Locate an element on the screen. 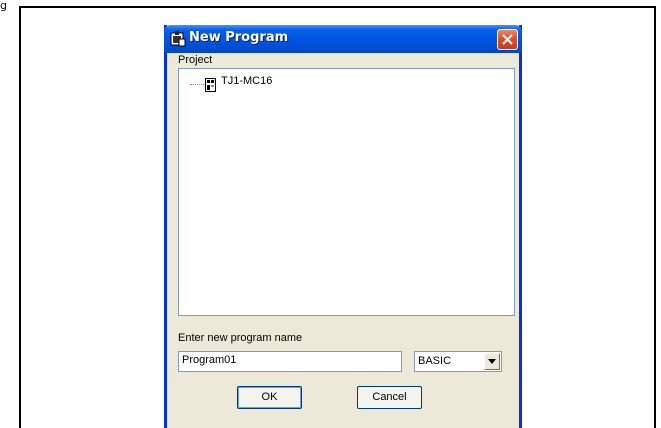 Image resolution: width=661 pixels, height=428 pixels. program-name-label: Enter new program name is located at coordinates (240, 338).